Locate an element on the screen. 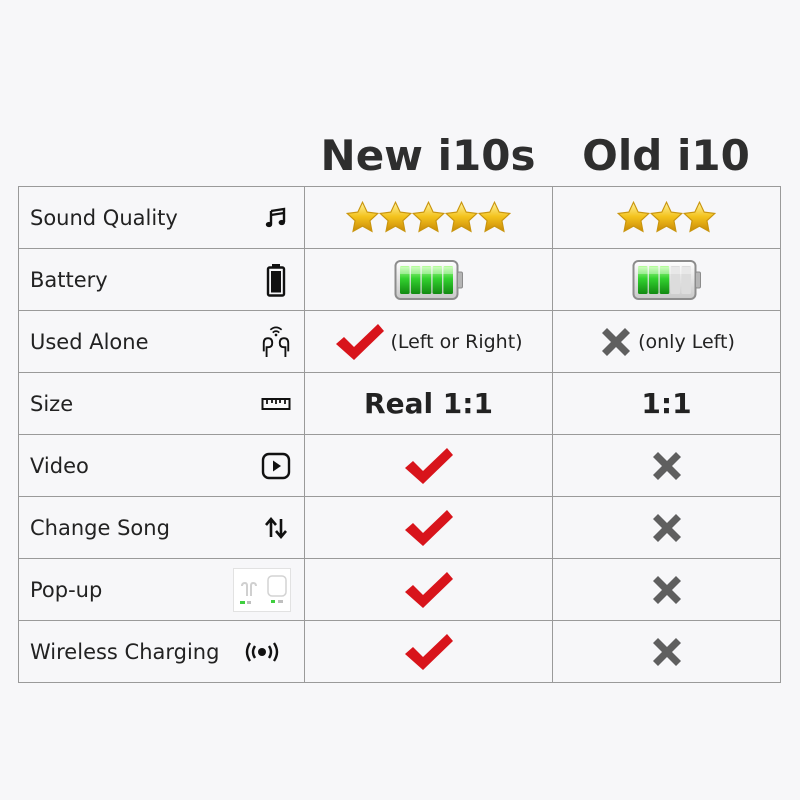 The image size is (800, 800). feature-cell: Wireless Charging is located at coordinates (161, 651).